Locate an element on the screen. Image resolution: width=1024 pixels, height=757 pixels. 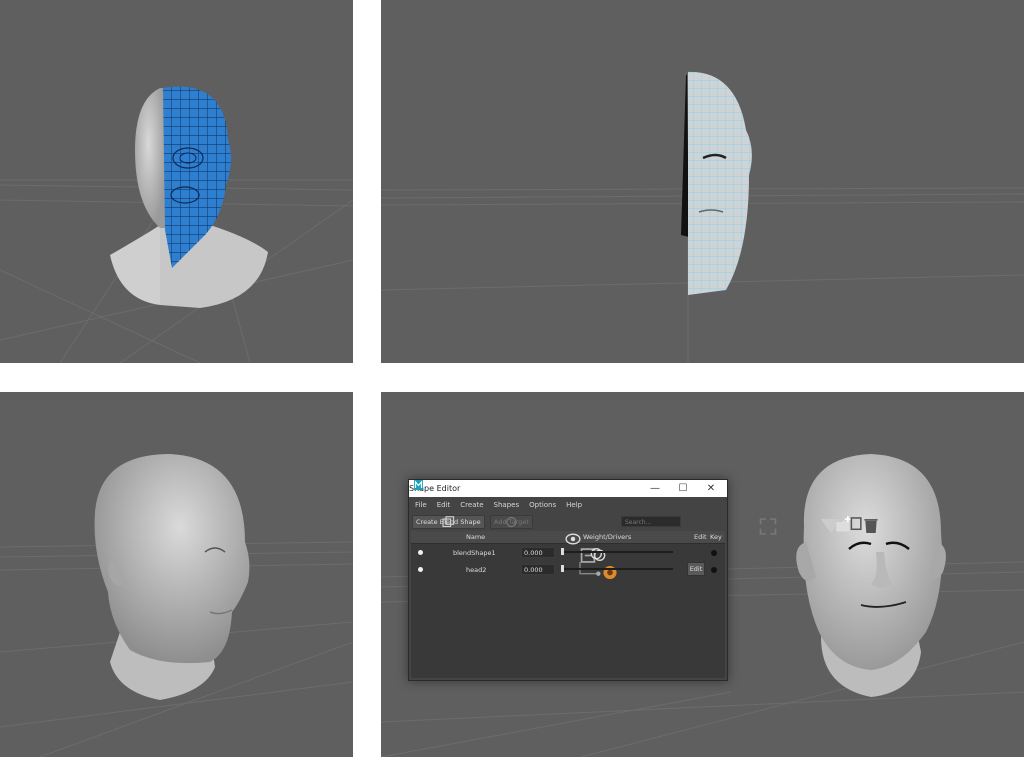
close-button: ✕ is located at coordinates (711, 488).